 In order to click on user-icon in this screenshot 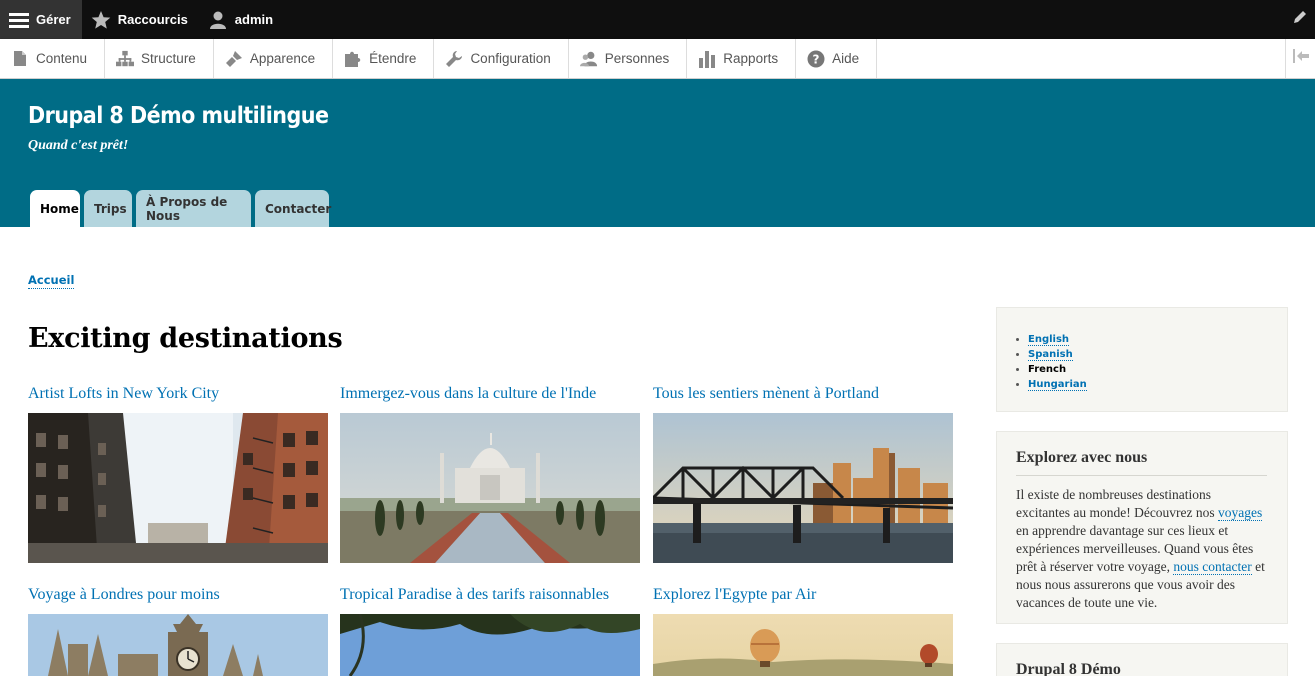, I will do `click(218, 20)`.